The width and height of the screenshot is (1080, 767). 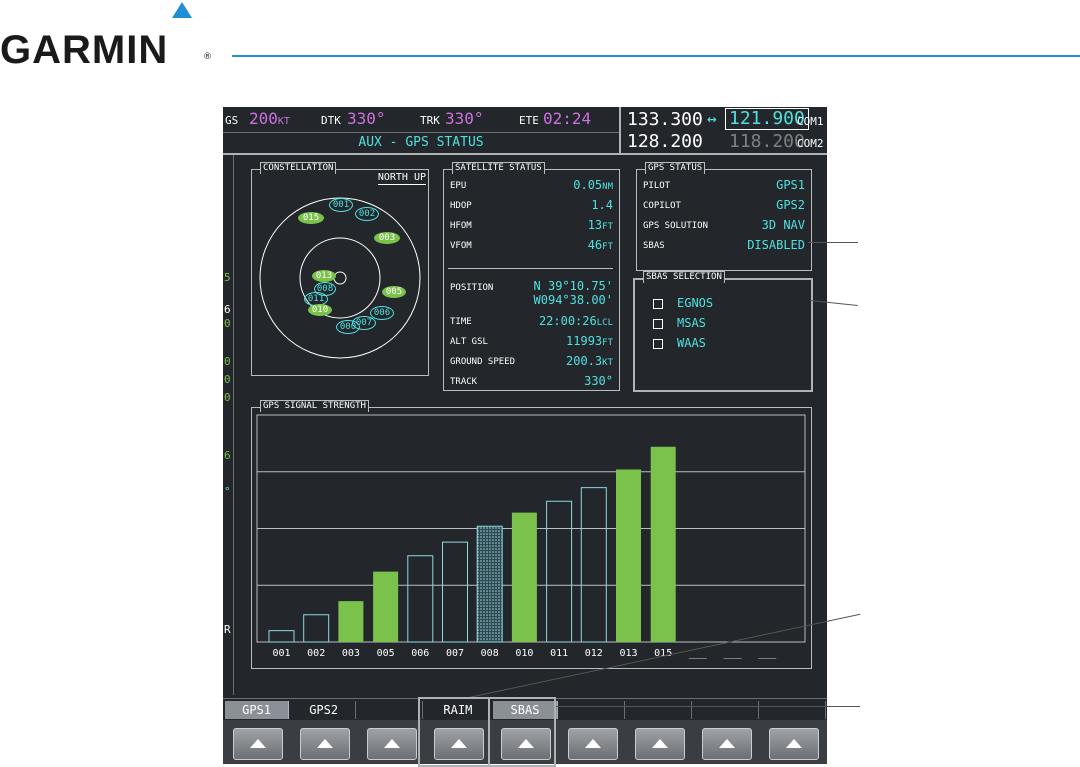 I want to click on gps-status-value: GPS1, so click(x=790, y=185).